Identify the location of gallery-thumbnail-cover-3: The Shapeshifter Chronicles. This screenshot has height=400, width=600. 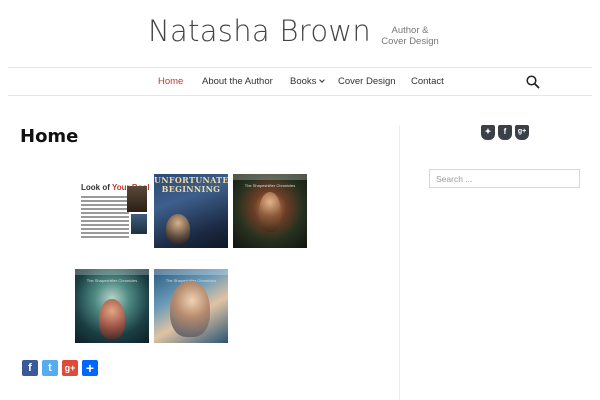
(270, 211).